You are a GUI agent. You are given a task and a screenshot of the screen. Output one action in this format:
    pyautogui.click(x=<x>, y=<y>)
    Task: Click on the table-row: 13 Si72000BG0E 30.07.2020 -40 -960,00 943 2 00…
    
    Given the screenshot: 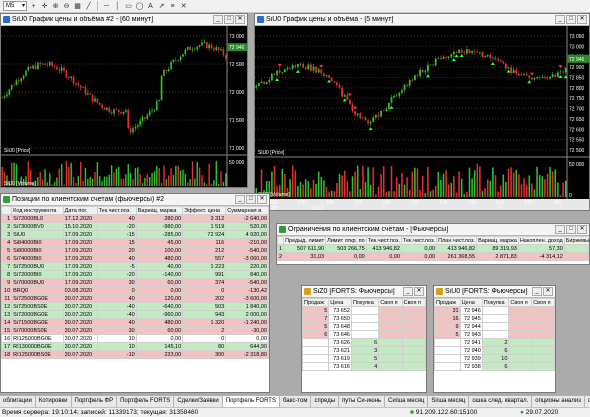 What is the action you would take?
    pyautogui.click(x=135, y=314)
    